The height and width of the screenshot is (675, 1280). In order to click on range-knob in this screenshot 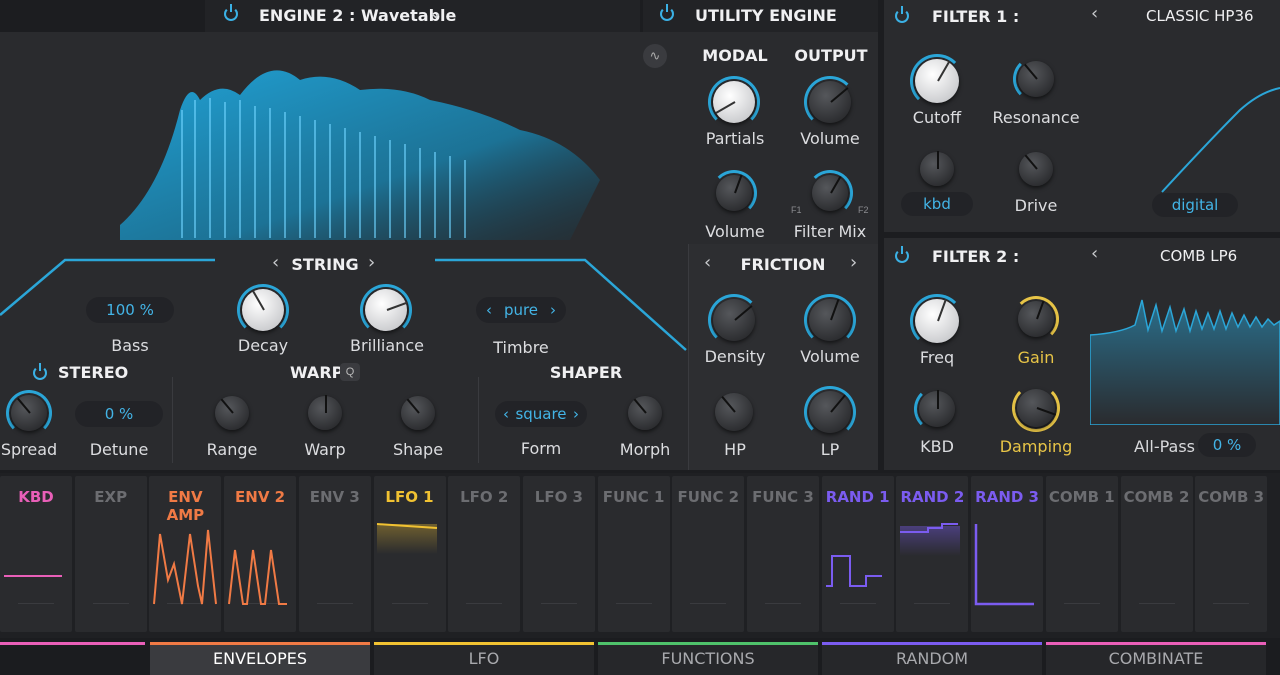, I will do `click(232, 413)`.